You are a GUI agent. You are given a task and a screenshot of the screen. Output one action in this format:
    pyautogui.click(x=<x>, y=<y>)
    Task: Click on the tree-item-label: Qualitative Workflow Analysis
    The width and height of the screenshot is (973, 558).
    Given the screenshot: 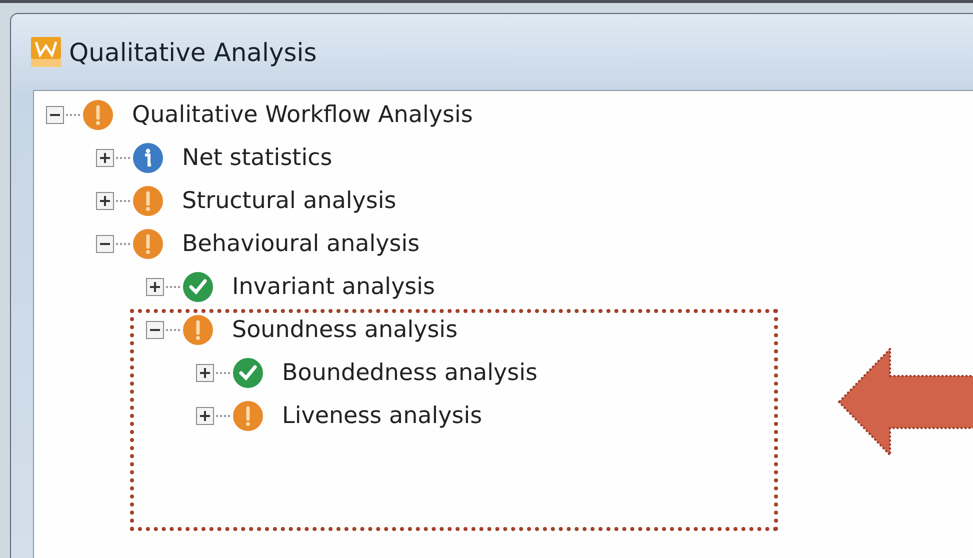 What is the action you would take?
    pyautogui.click(x=302, y=115)
    